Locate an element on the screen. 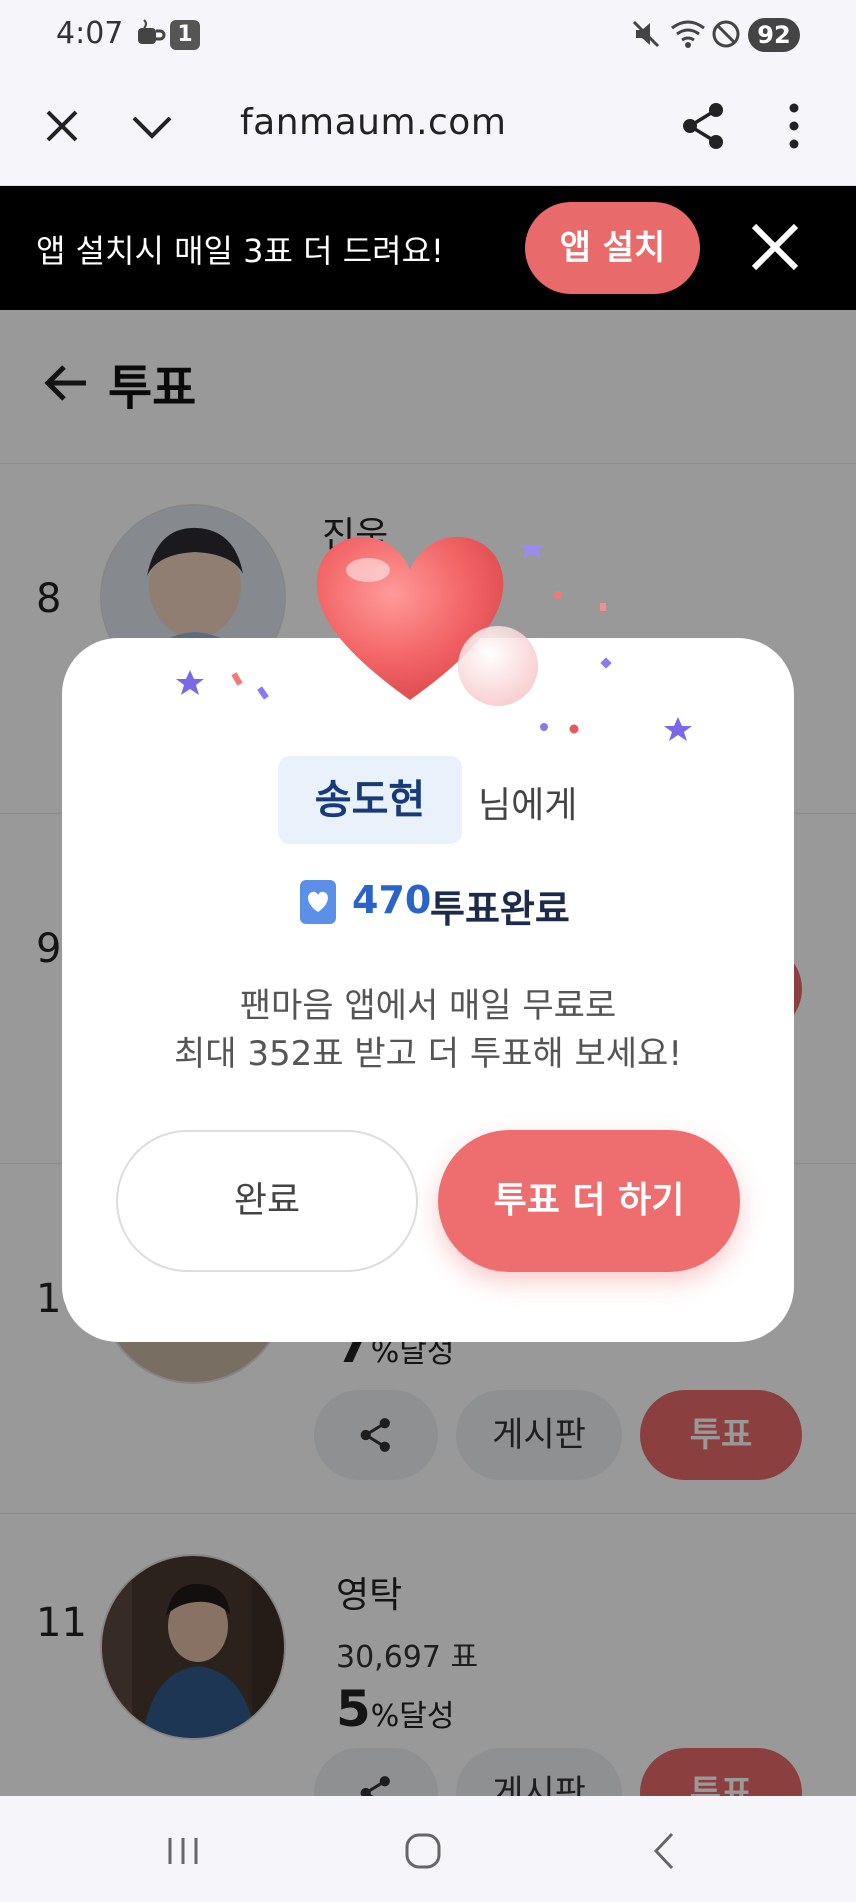  address-bar-url: fanmaum.com is located at coordinates (373, 122).